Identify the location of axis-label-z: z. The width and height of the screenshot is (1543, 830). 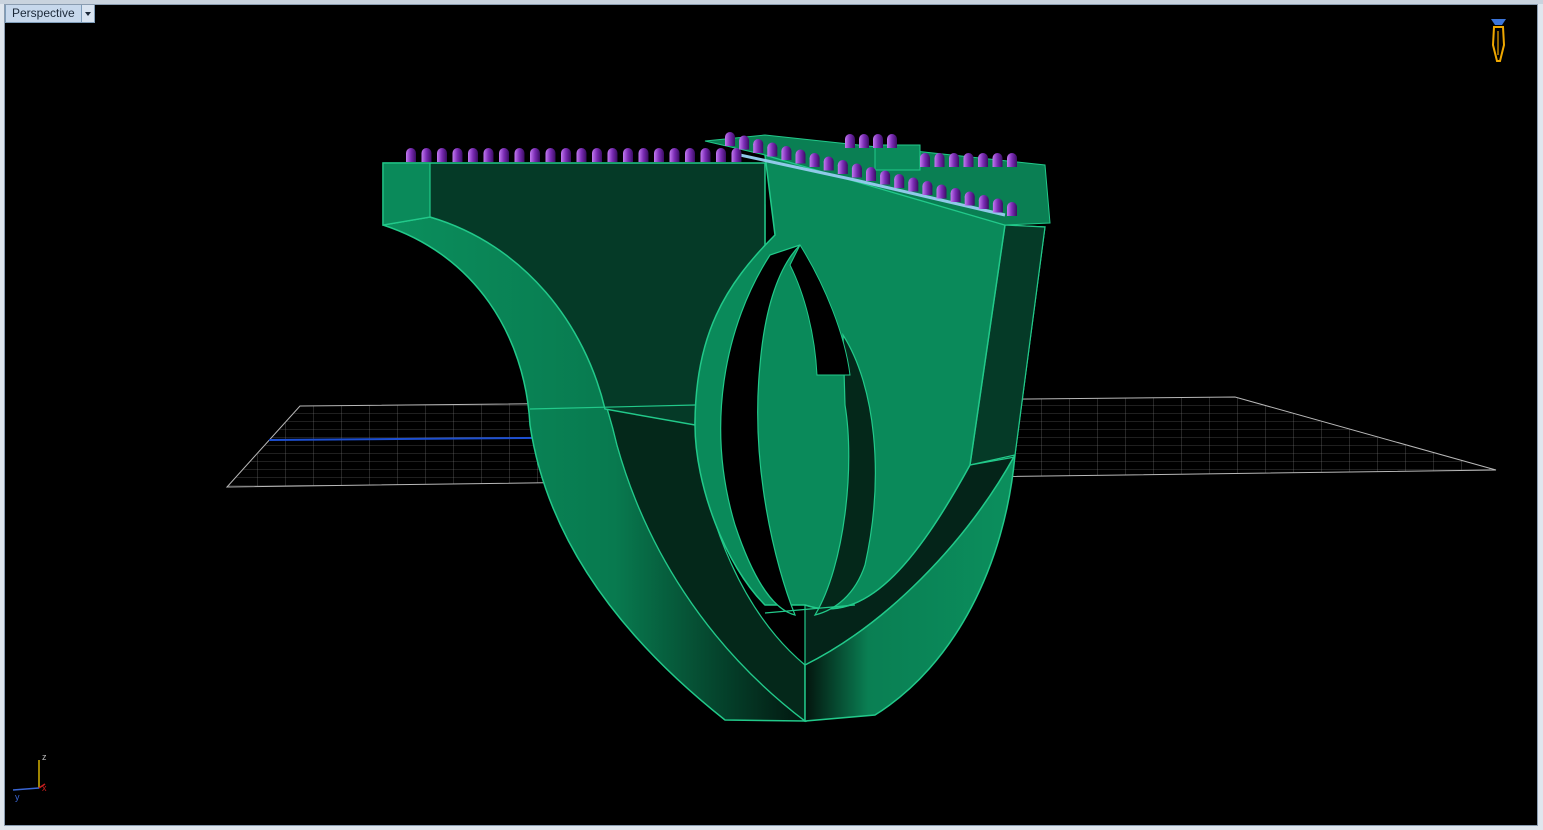
(44, 757).